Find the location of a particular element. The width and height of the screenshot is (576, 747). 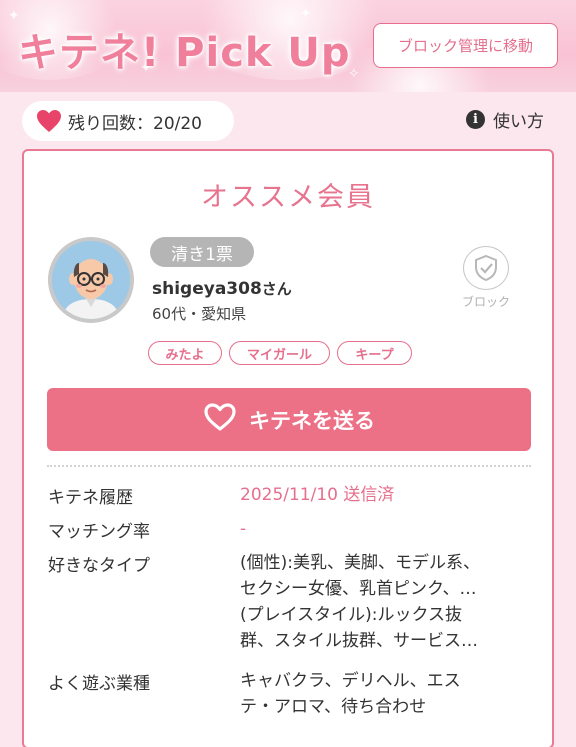

block-manage-button: ブロック管理に移動 is located at coordinates (465, 45).